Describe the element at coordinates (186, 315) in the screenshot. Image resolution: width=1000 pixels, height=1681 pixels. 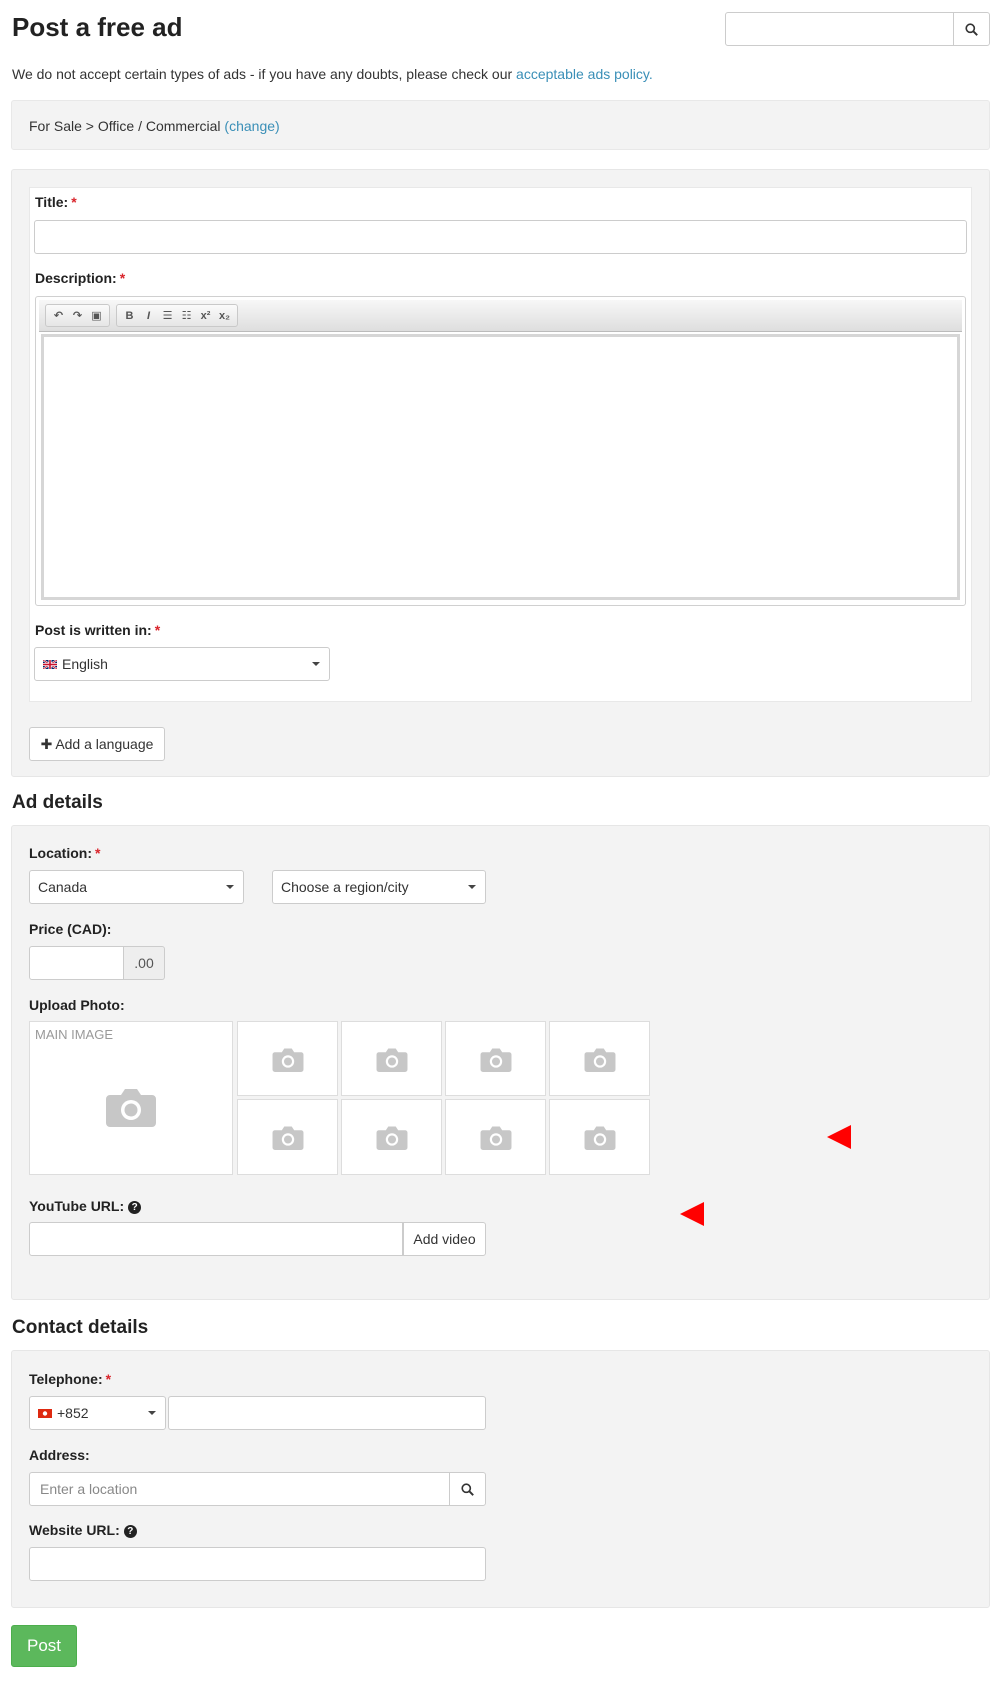
I see `numbered-list-icon: ☷` at that location.